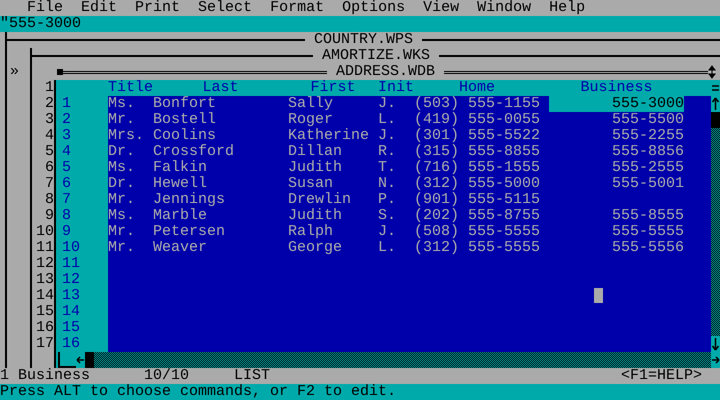 This screenshot has height=400, width=720. Describe the element at coordinates (396, 184) in the screenshot. I see `table-cell: N.` at that location.